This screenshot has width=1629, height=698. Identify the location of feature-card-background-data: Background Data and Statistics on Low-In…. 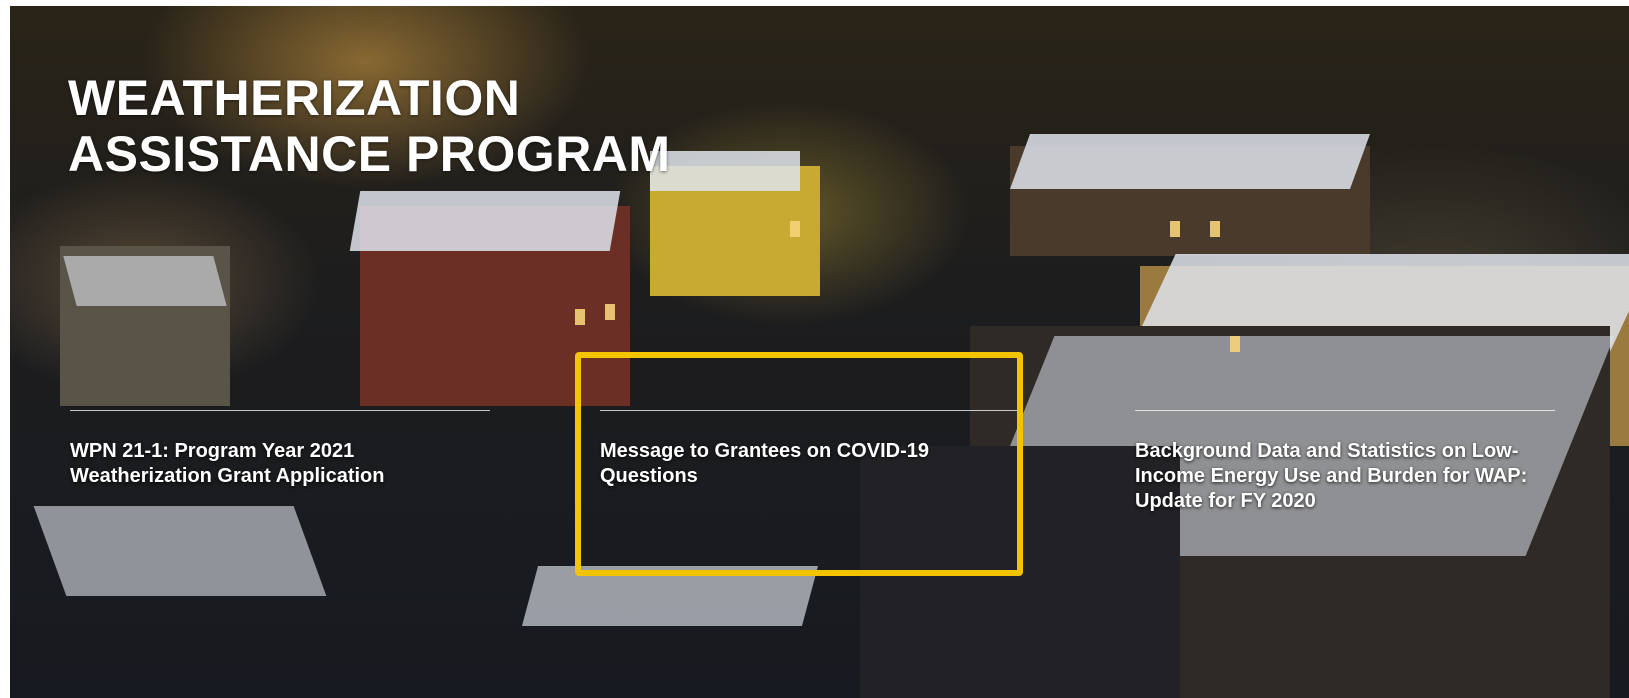
(1345, 462).